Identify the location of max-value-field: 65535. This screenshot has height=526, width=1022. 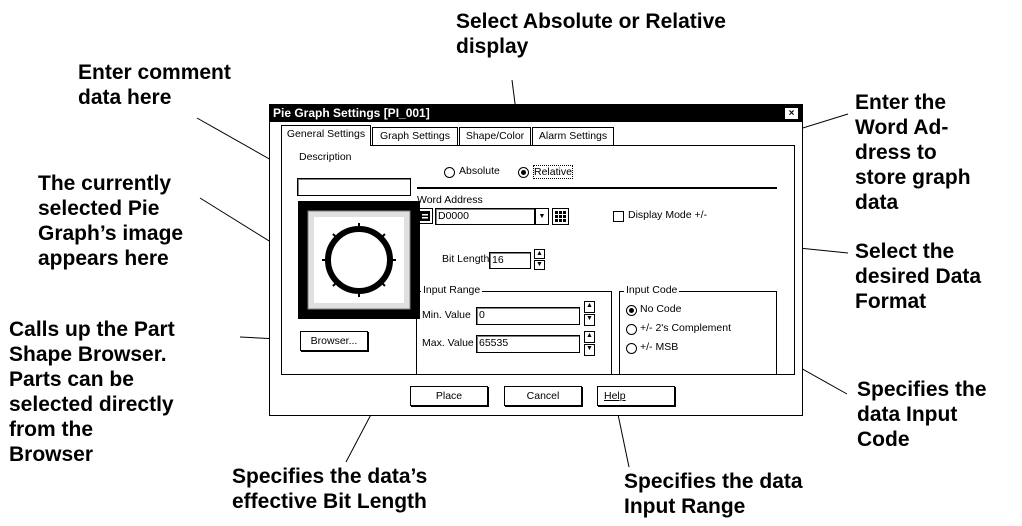
(528, 344).